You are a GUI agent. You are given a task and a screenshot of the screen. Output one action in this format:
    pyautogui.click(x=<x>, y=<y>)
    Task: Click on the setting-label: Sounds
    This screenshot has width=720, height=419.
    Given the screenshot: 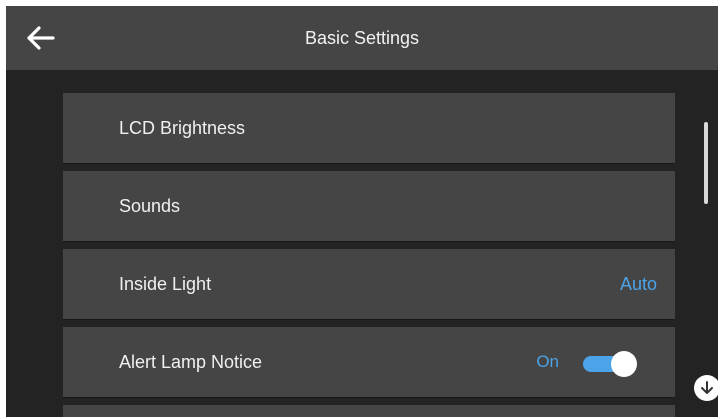 What is the action you would take?
    pyautogui.click(x=150, y=206)
    